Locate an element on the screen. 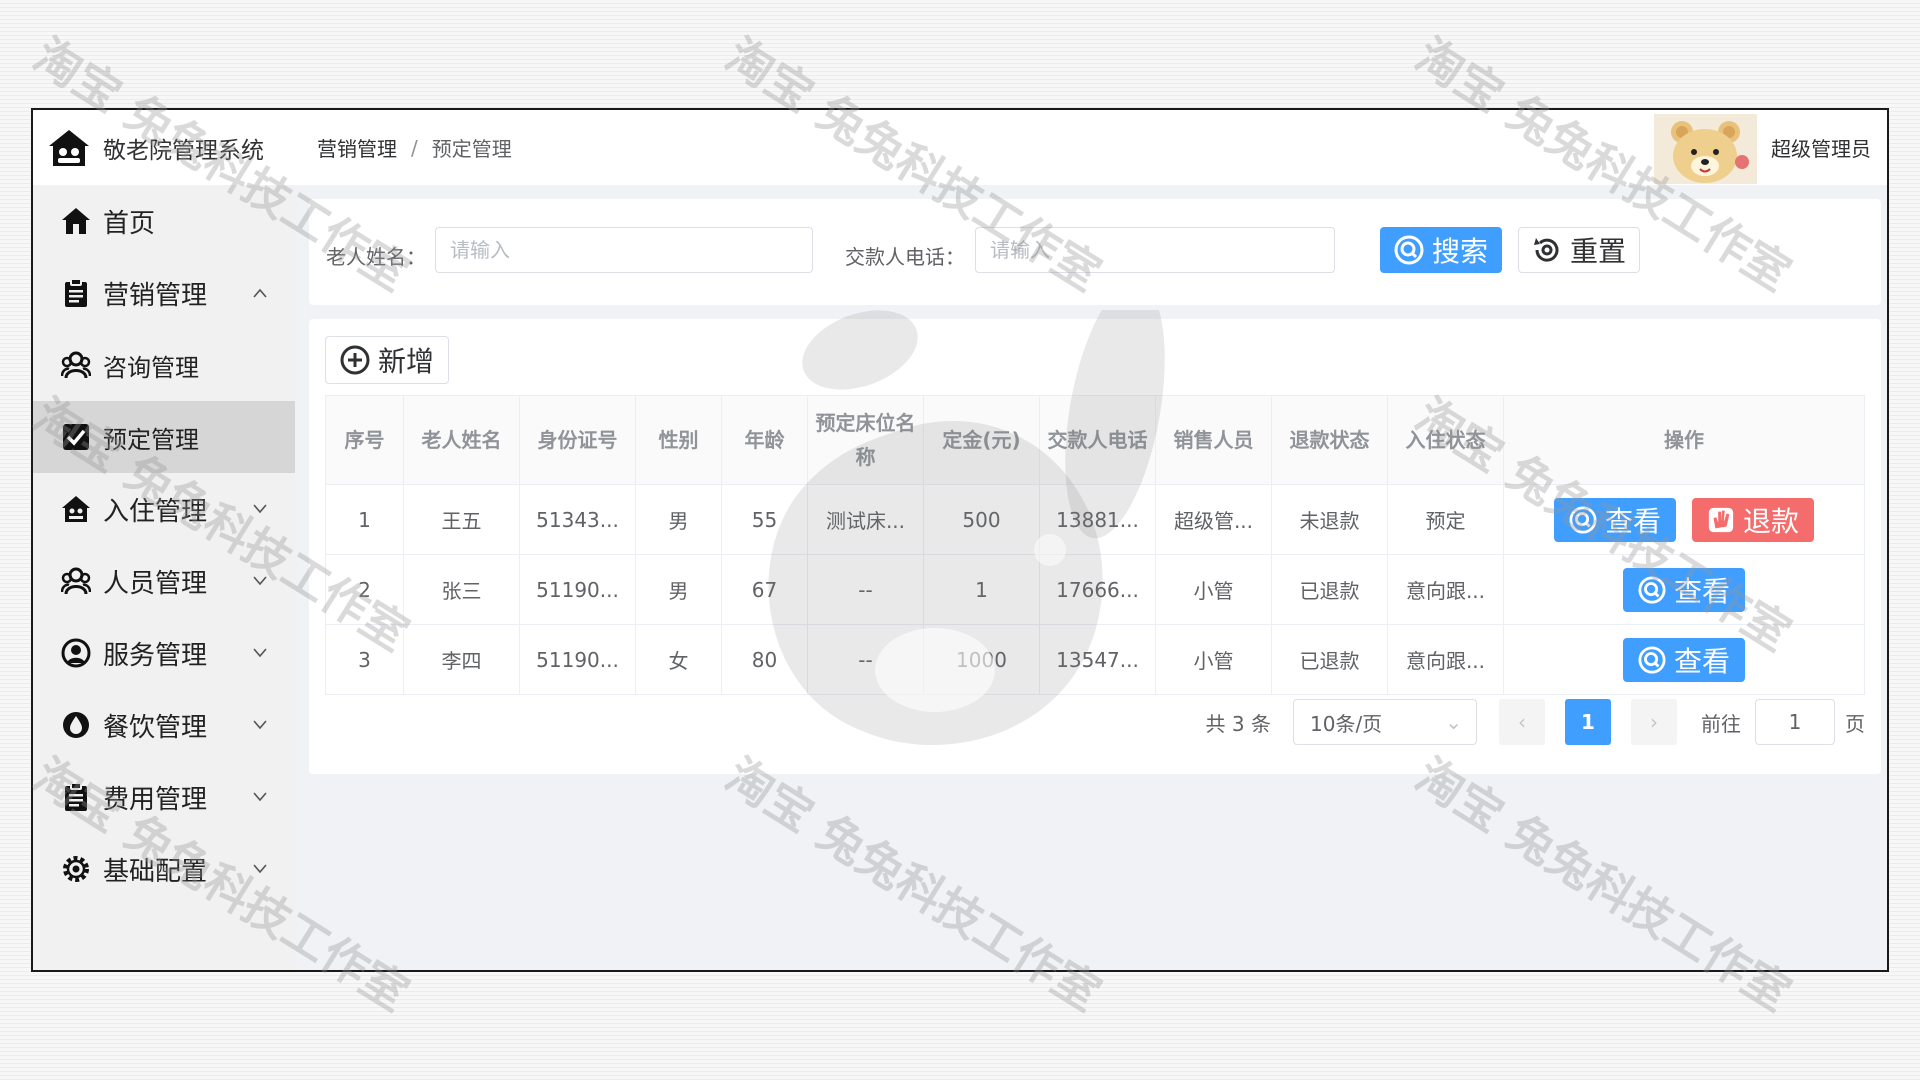 This screenshot has height=1080, width=1920. sidebar-item-label: 人员管理 is located at coordinates (155, 583).